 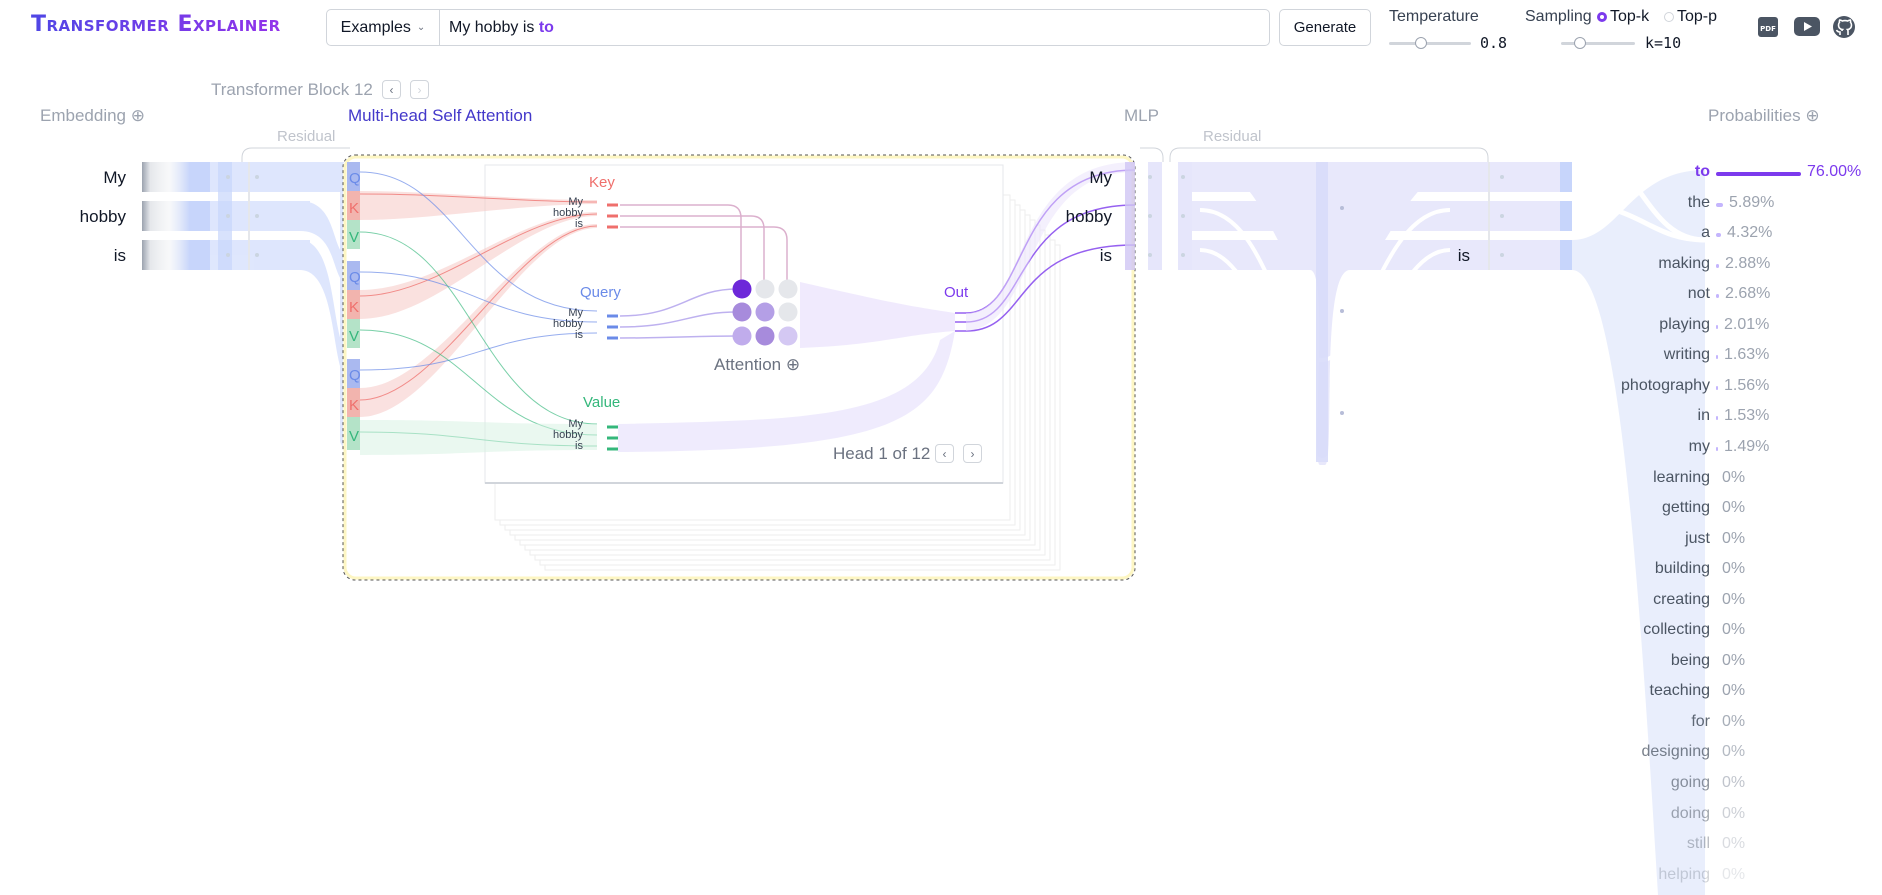 What do you see at coordinates (1697, 538) in the screenshot?
I see `probability-token: just` at bounding box center [1697, 538].